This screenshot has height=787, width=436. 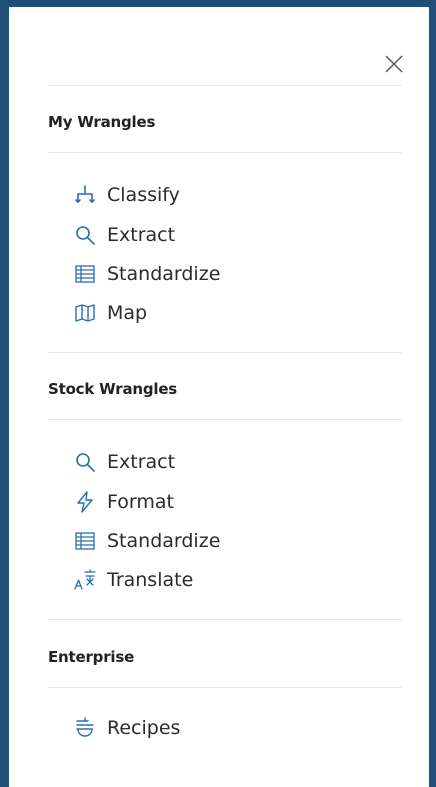 I want to click on classify-icon, so click(x=85, y=195).